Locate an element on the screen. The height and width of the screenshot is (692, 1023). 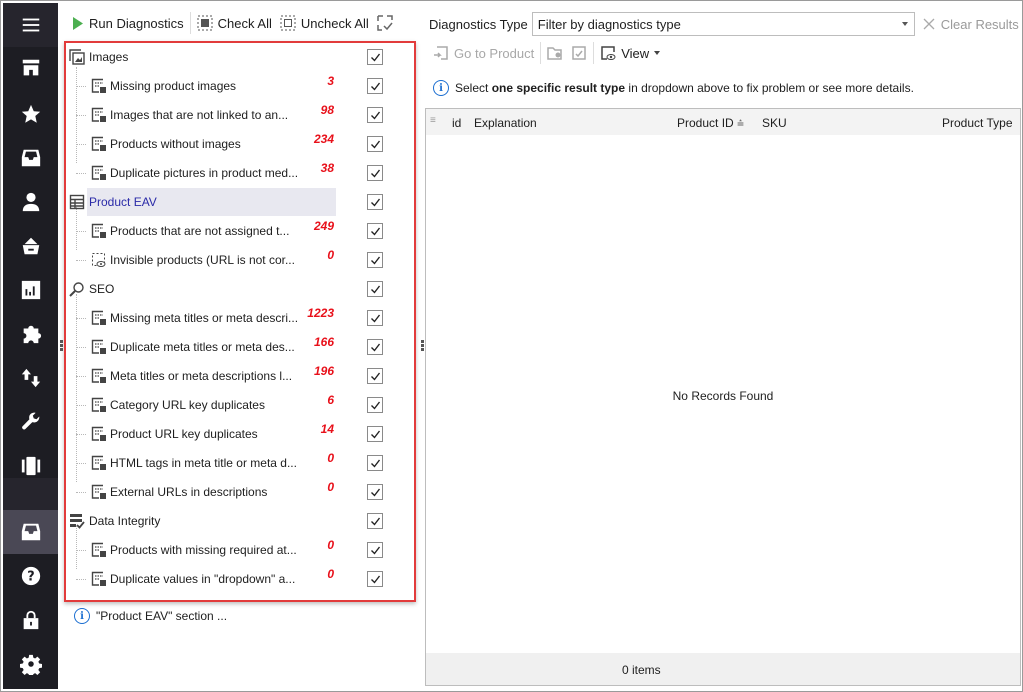
sidebar-item-diagnostics-inbox is located at coordinates (30, 532).